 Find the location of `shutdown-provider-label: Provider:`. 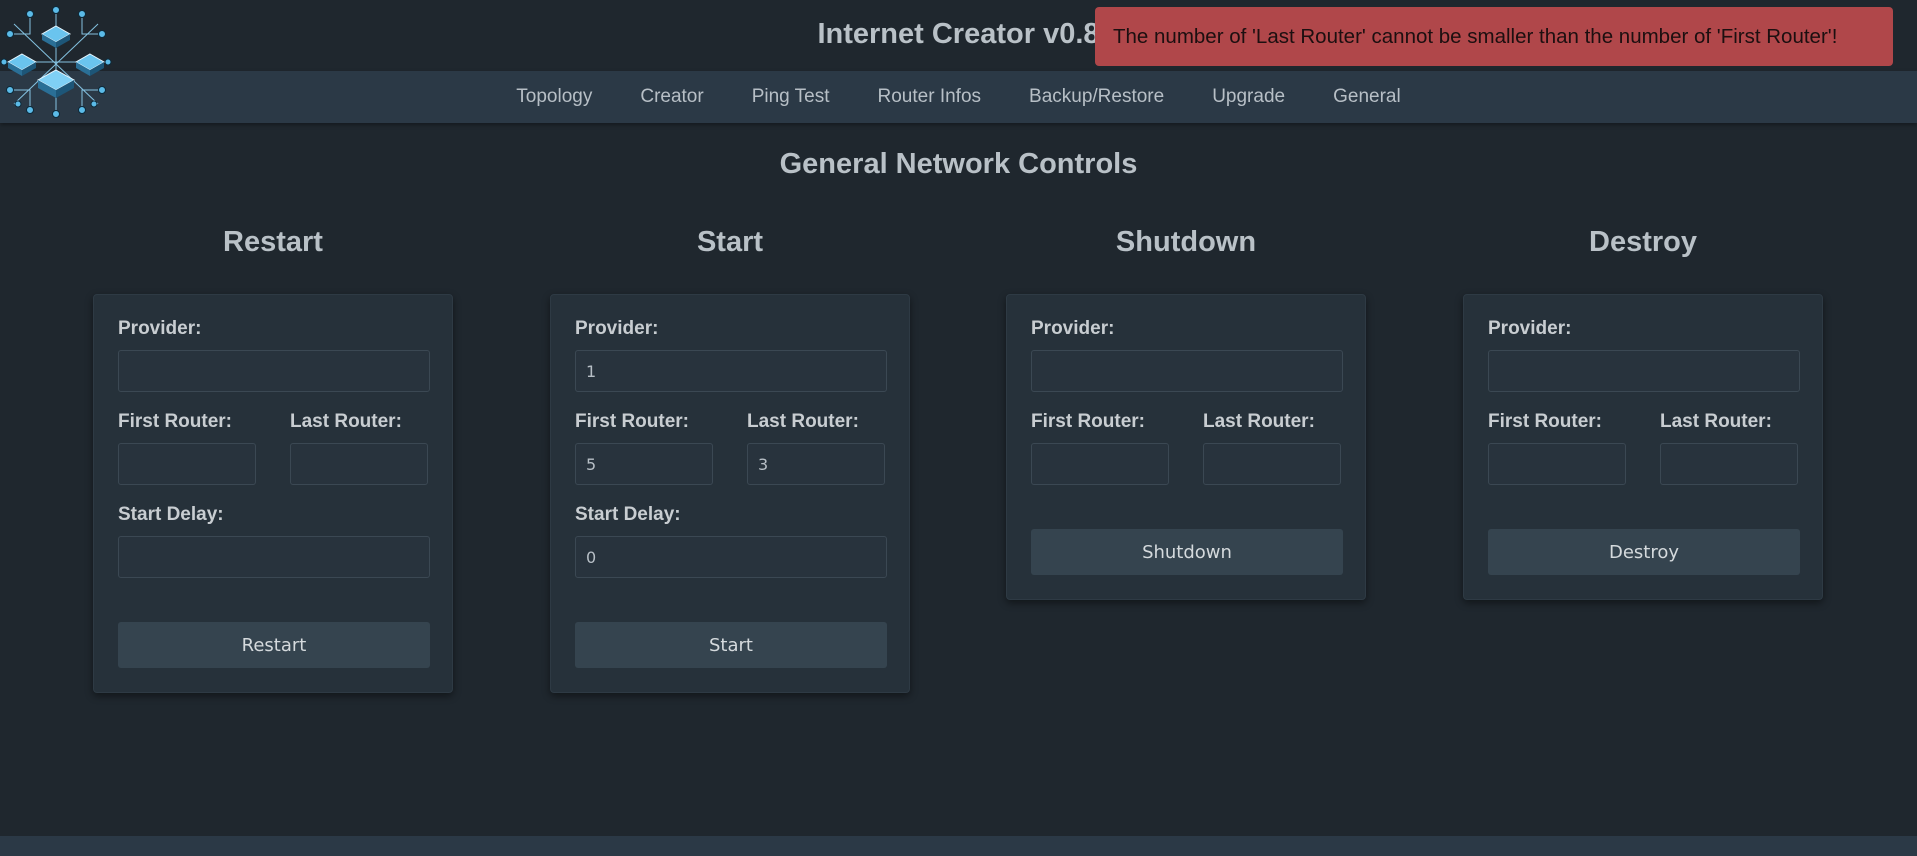

shutdown-provider-label: Provider: is located at coordinates (1073, 328).